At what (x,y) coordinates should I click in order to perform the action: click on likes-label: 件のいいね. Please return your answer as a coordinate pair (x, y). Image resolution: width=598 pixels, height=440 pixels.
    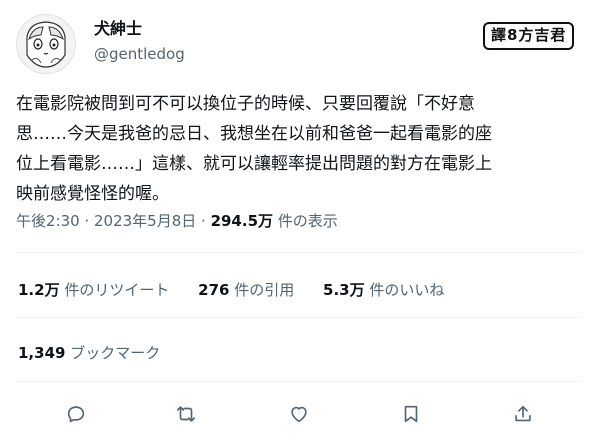
    Looking at the image, I should click on (407, 290).